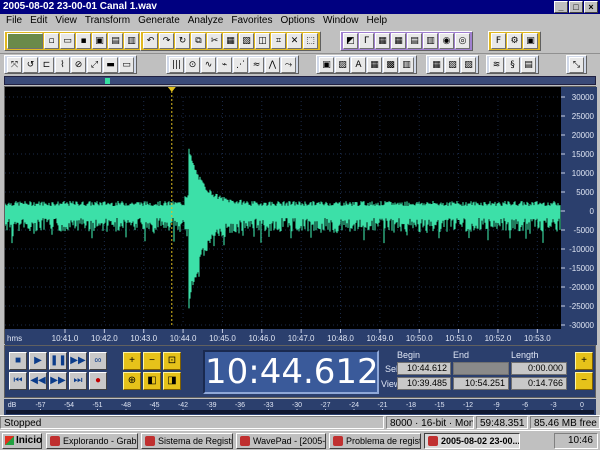  I want to click on help-icon: F, so click(498, 41).